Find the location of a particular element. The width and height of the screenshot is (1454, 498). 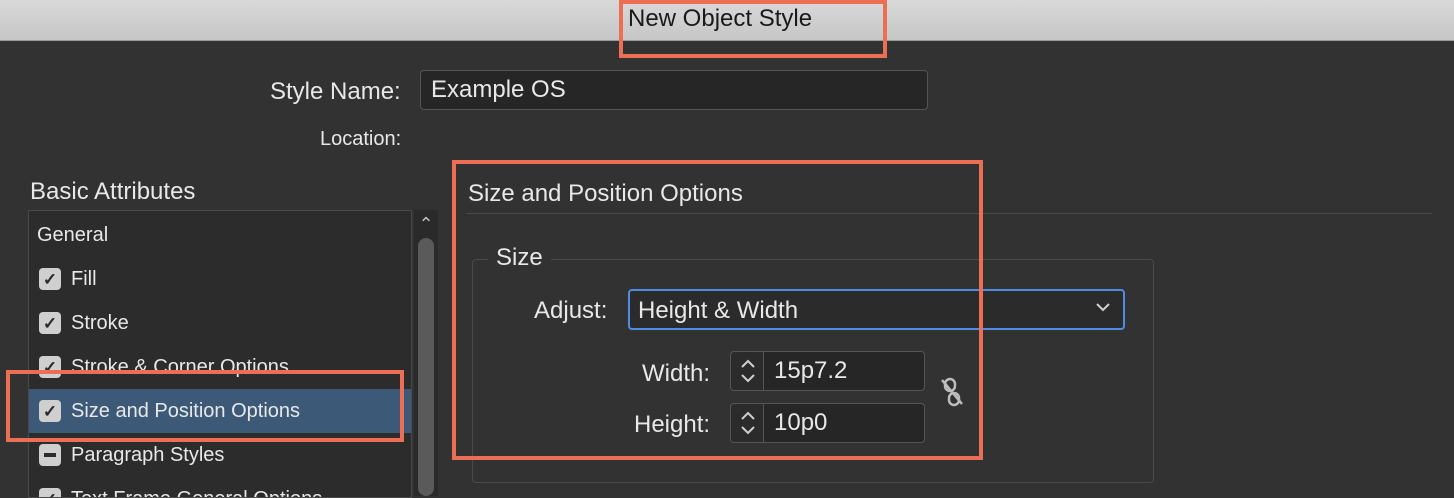

list-item-fill: ✓ Fill is located at coordinates (220, 279).